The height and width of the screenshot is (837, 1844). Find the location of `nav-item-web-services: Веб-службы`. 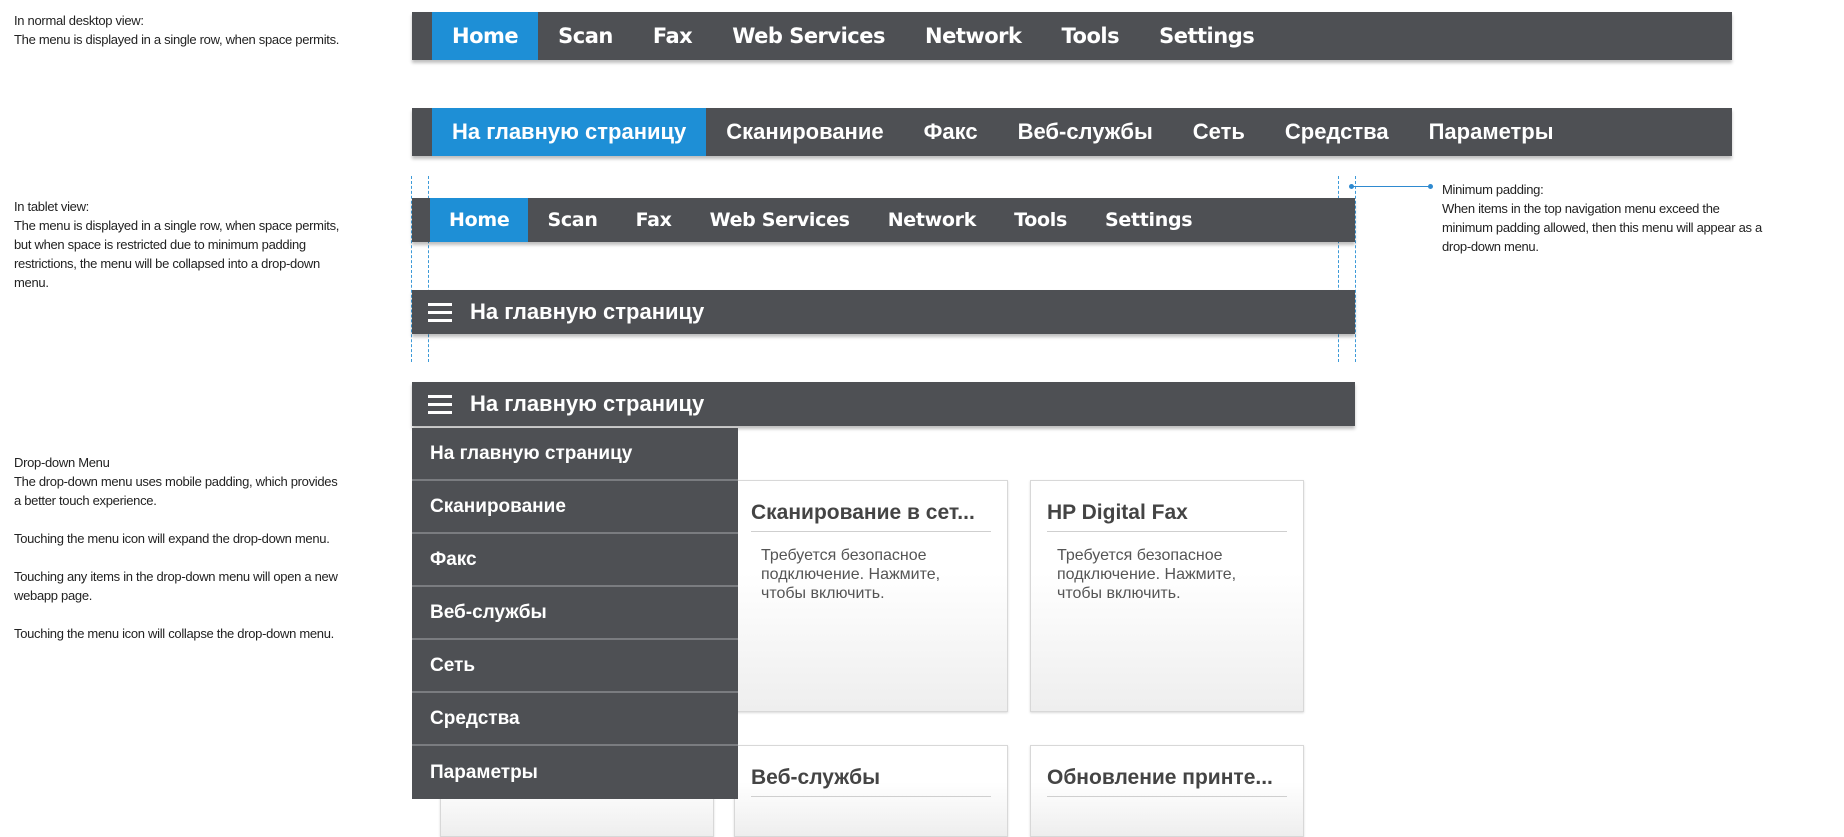

nav-item-web-services: Веб-службы is located at coordinates (1085, 132).